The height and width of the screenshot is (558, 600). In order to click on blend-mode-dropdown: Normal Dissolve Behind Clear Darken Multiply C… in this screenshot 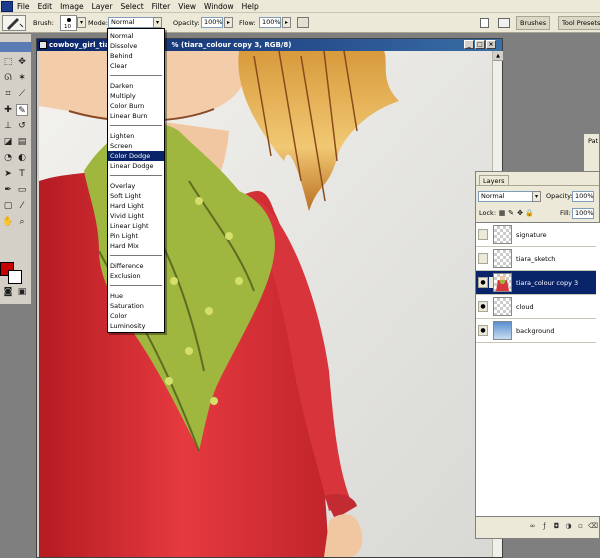, I will do `click(136, 180)`.